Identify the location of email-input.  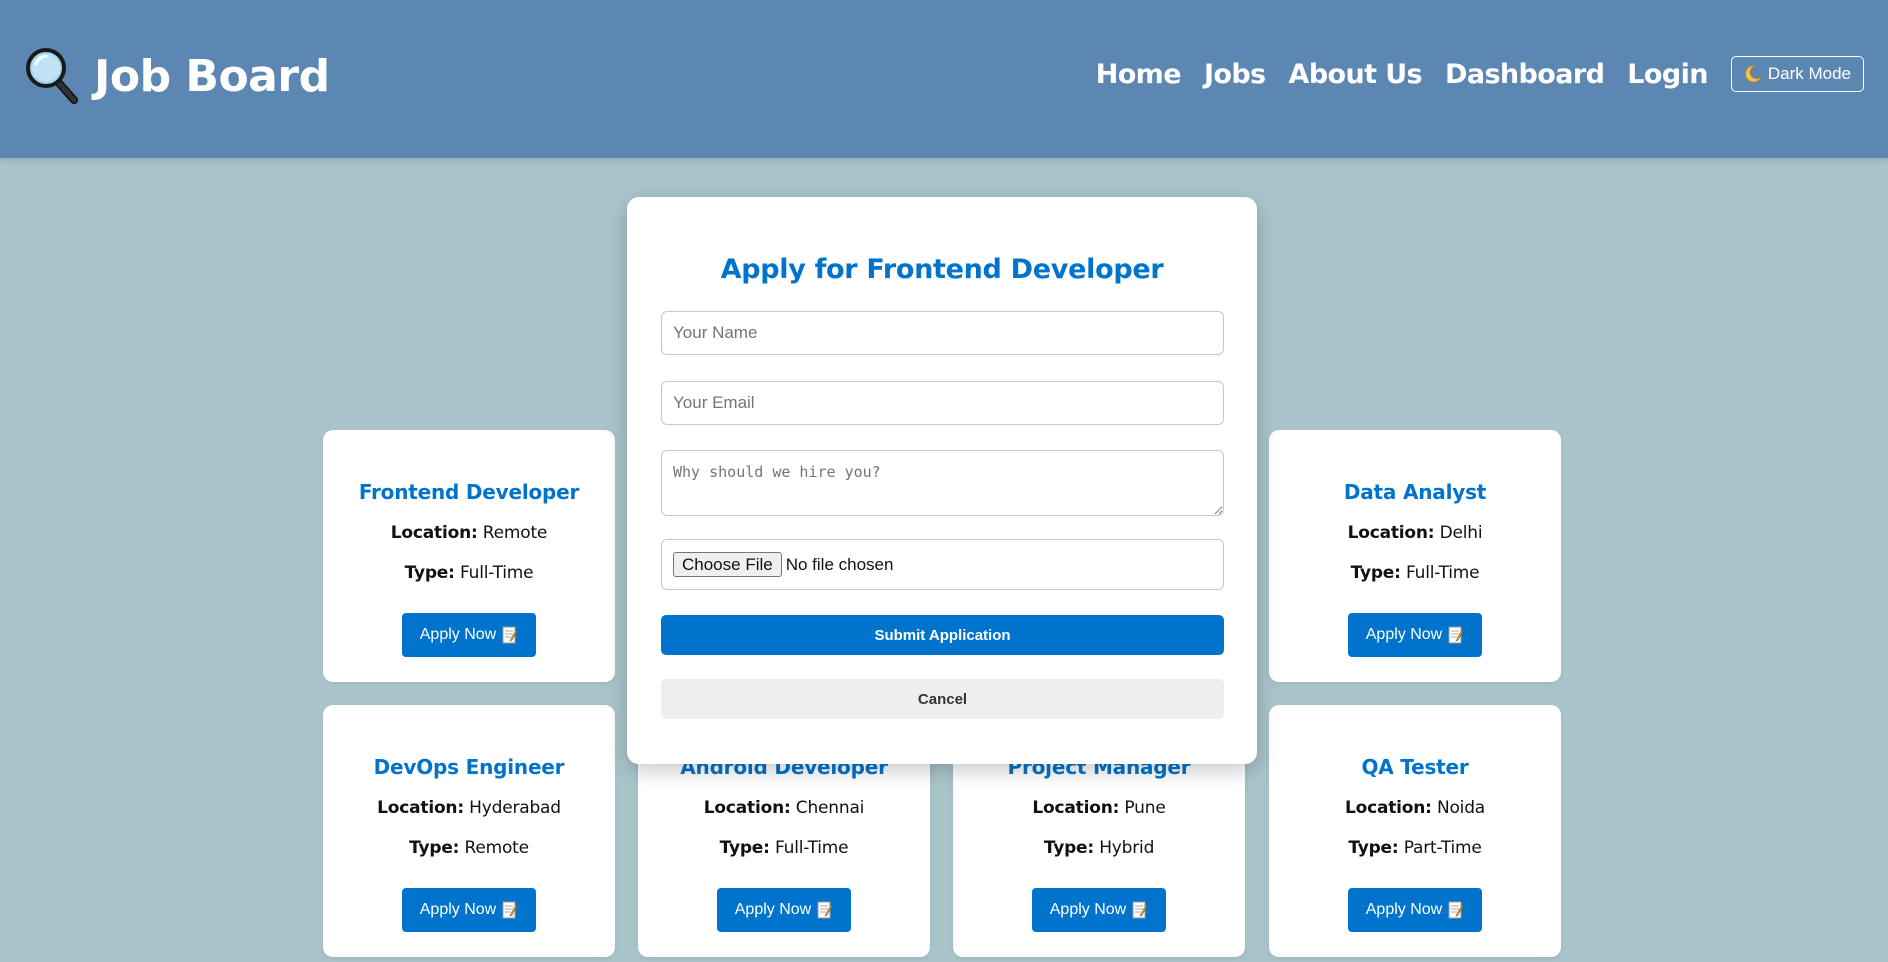
(942, 403).